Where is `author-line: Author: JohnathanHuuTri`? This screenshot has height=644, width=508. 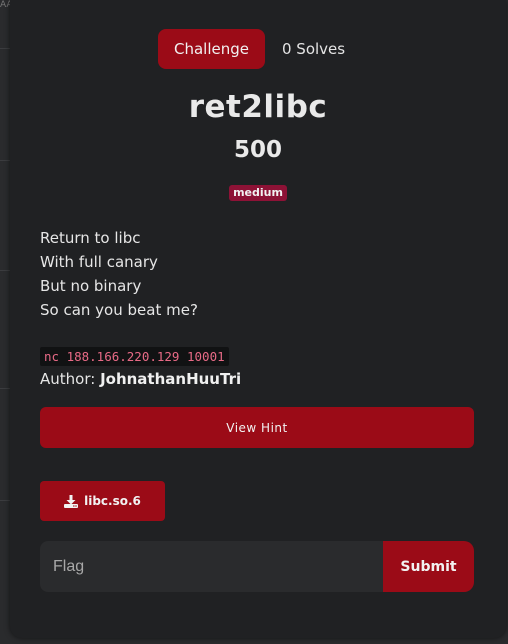 author-line: Author: JohnathanHuuTri is located at coordinates (140, 379).